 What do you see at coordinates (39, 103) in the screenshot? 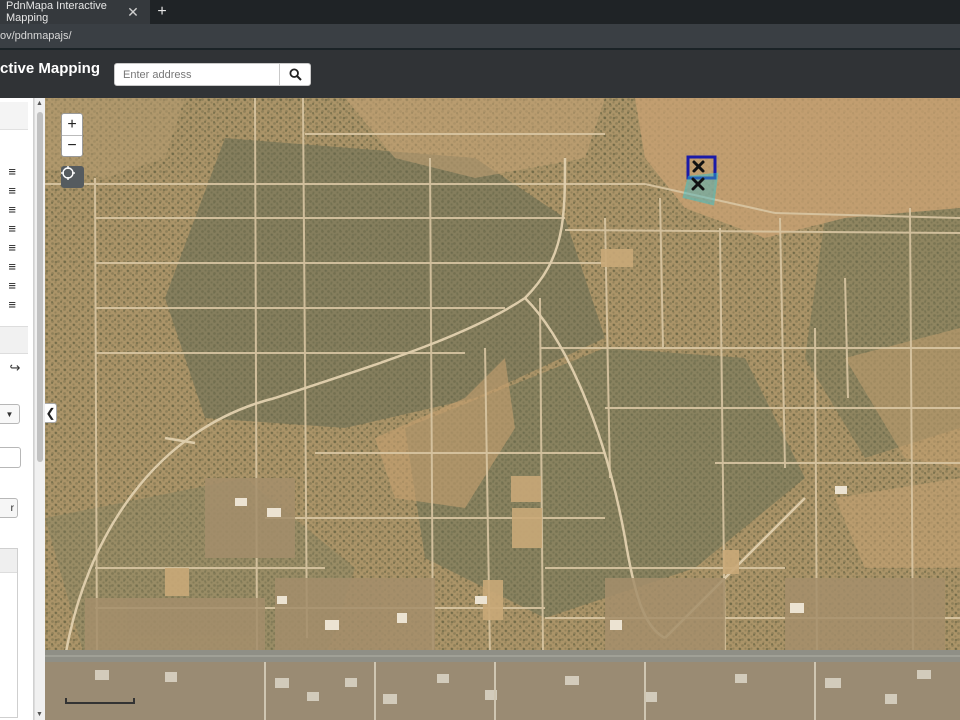
I see `scroll-up-arrow: ▲` at bounding box center [39, 103].